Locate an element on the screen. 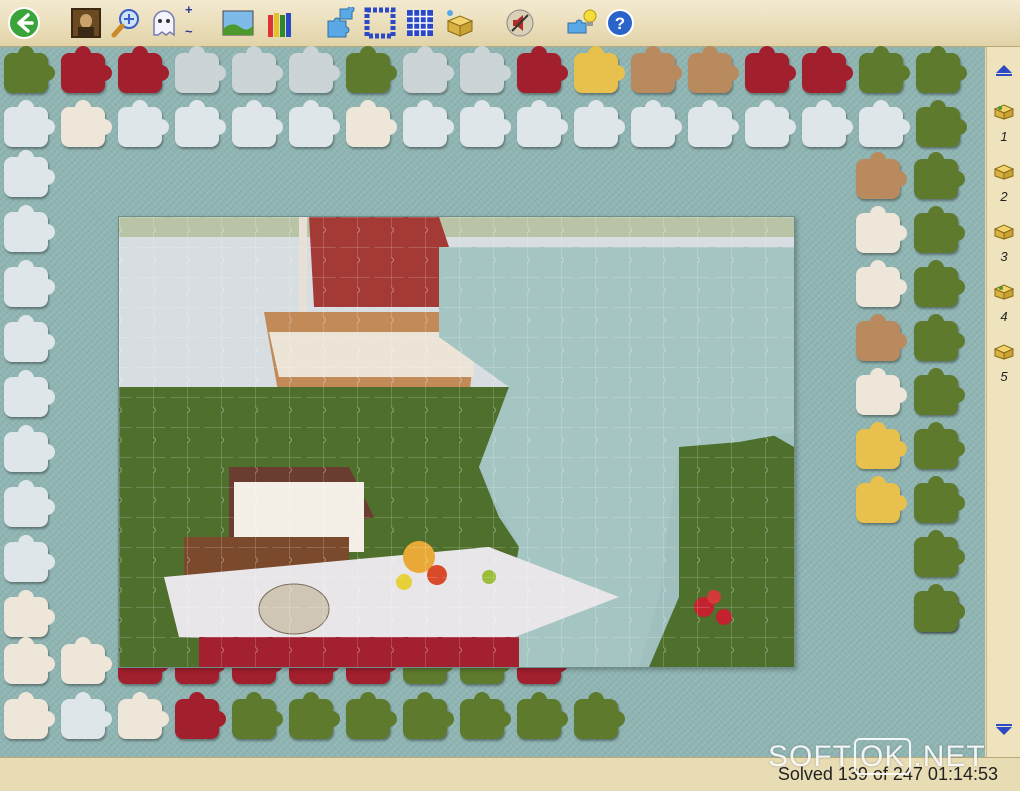 The width and height of the screenshot is (1020, 791). sort-box-button is located at coordinates (460, 23).